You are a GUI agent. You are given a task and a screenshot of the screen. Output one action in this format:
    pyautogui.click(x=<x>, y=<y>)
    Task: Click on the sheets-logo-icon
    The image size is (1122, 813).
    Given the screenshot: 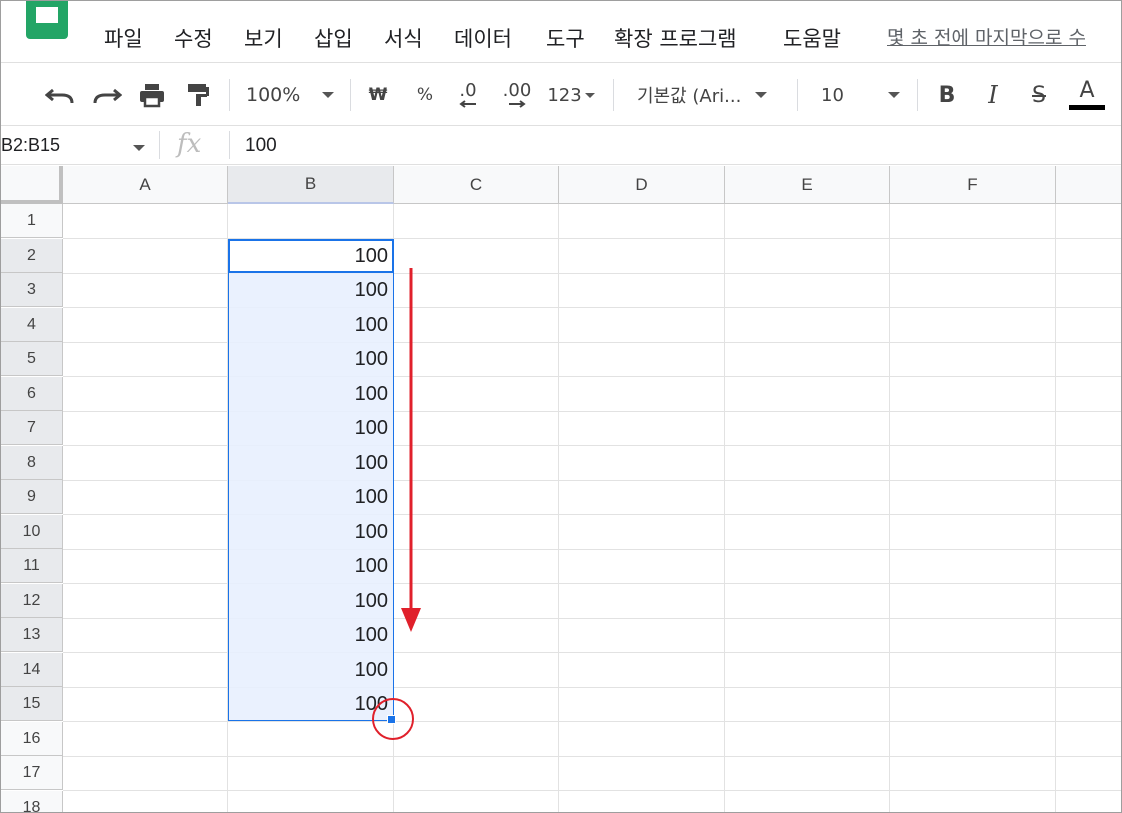 What is the action you would take?
    pyautogui.click(x=47, y=20)
    